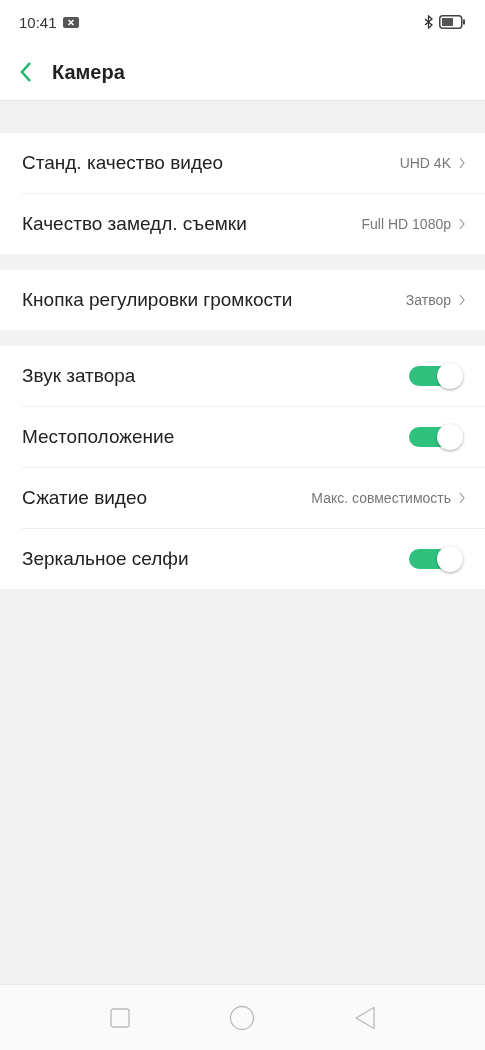  What do you see at coordinates (413, 224) in the screenshot?
I see `setting-value-link: Full HD 1080p` at bounding box center [413, 224].